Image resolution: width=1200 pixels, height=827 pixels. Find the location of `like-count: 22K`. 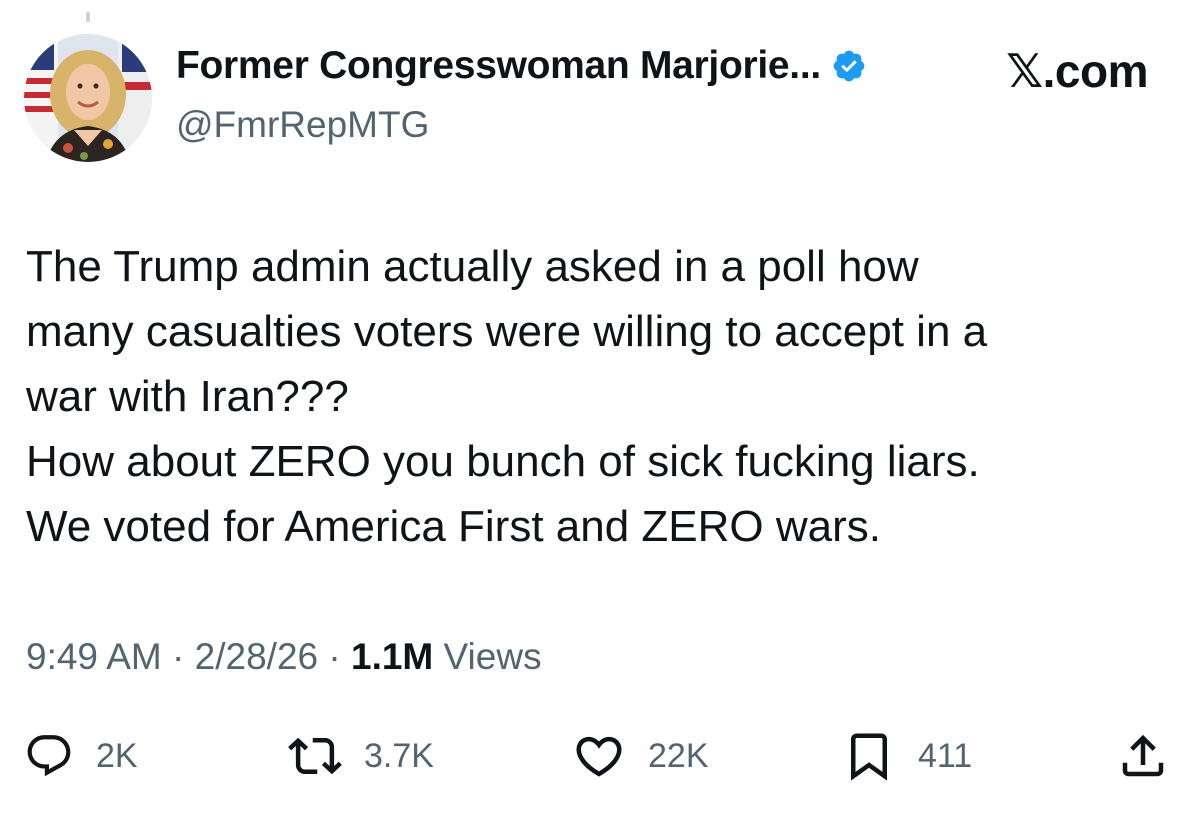

like-count: 22K is located at coordinates (678, 755).